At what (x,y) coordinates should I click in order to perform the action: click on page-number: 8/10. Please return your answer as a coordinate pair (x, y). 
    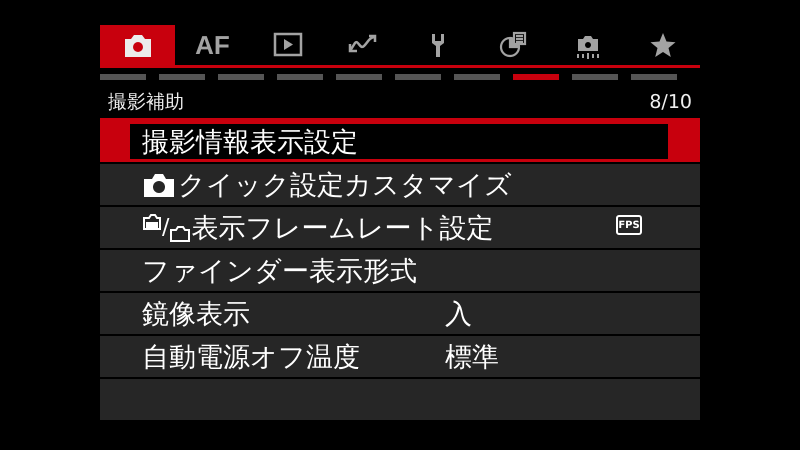
    Looking at the image, I should click on (670, 102).